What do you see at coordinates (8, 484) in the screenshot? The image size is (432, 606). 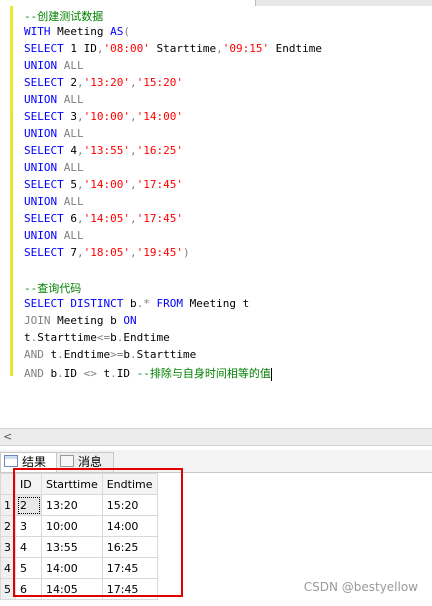 I see `grid-corner` at bounding box center [8, 484].